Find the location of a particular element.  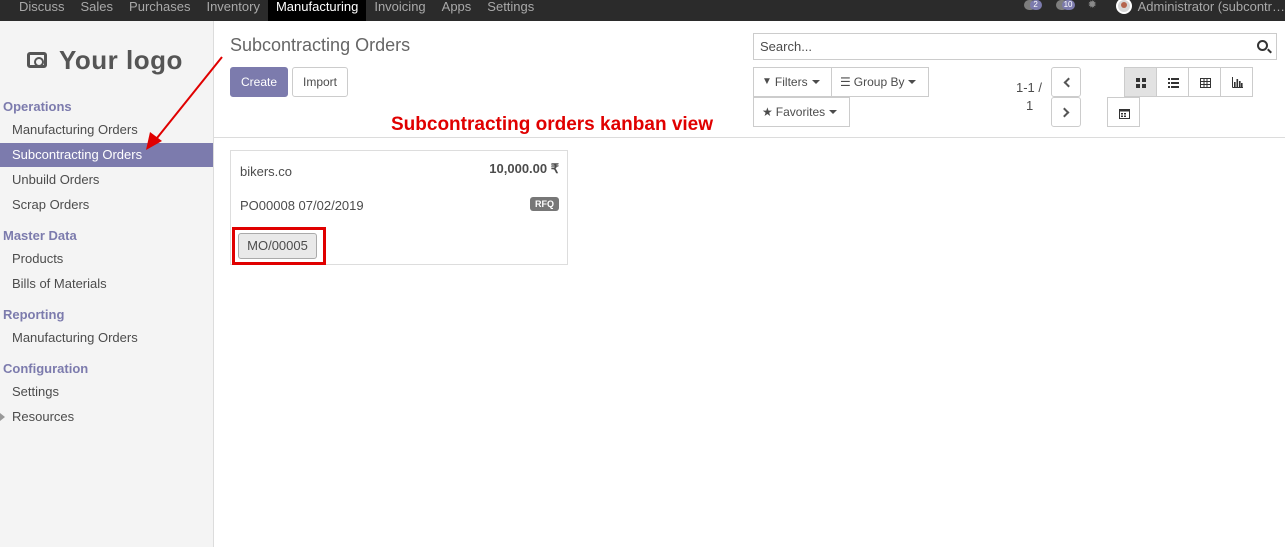

filters-button: ▼ Filters is located at coordinates (792, 82).